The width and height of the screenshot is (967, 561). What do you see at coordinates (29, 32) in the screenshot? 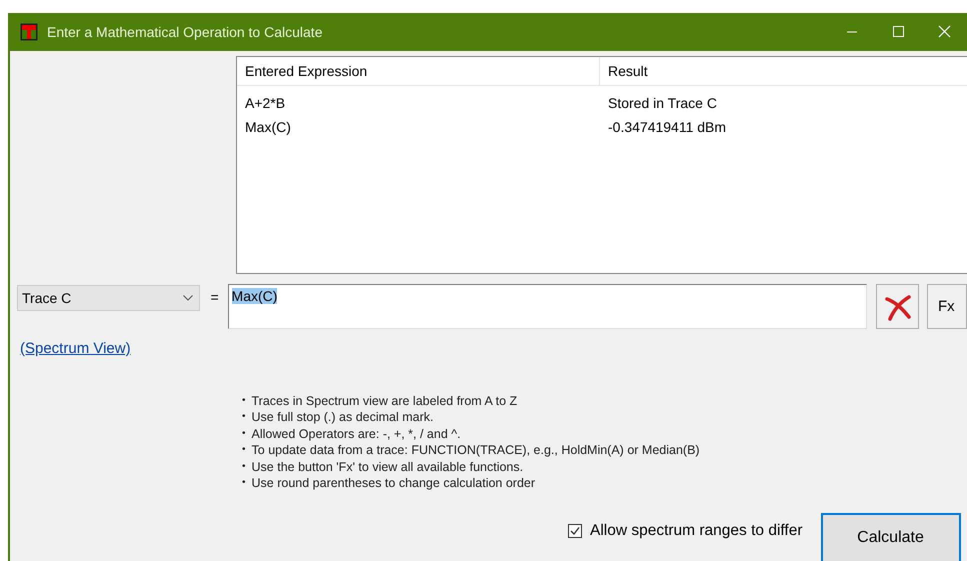
I see `app-icon` at bounding box center [29, 32].